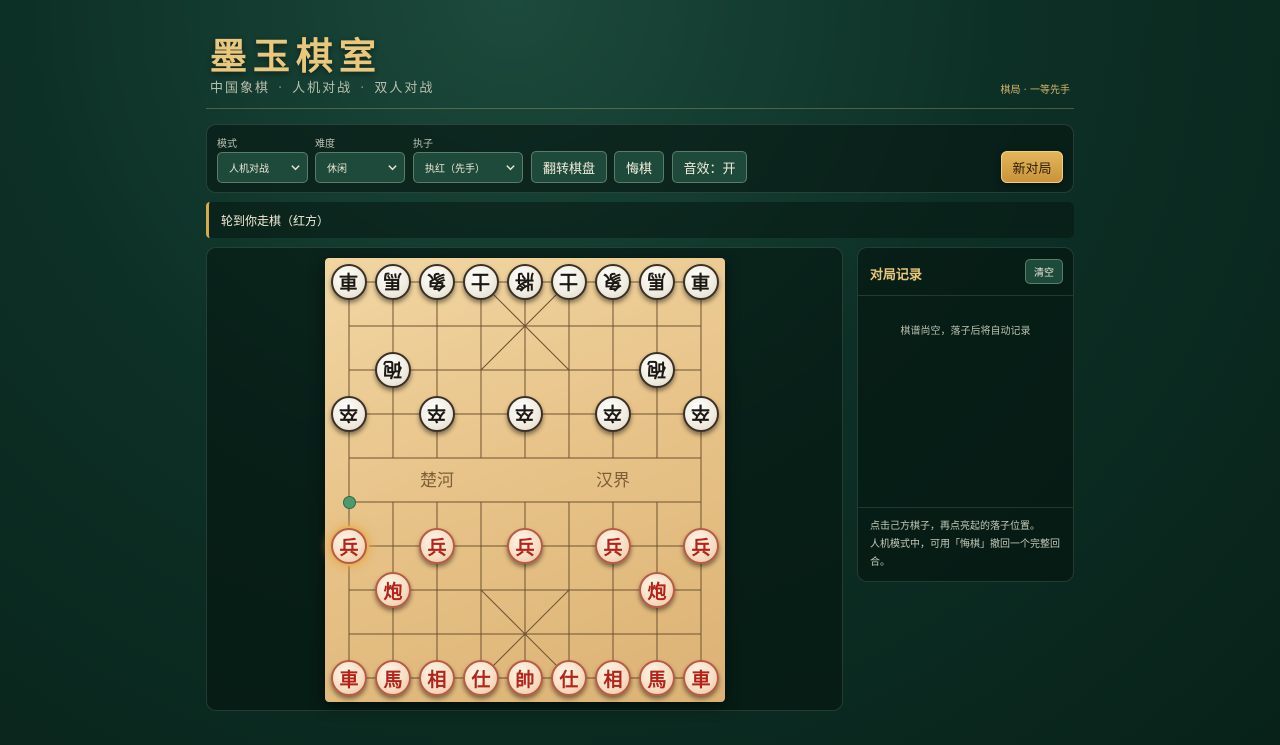  Describe the element at coordinates (337, 169) in the screenshot. I see `difficulty-select-value: 休闲` at that location.